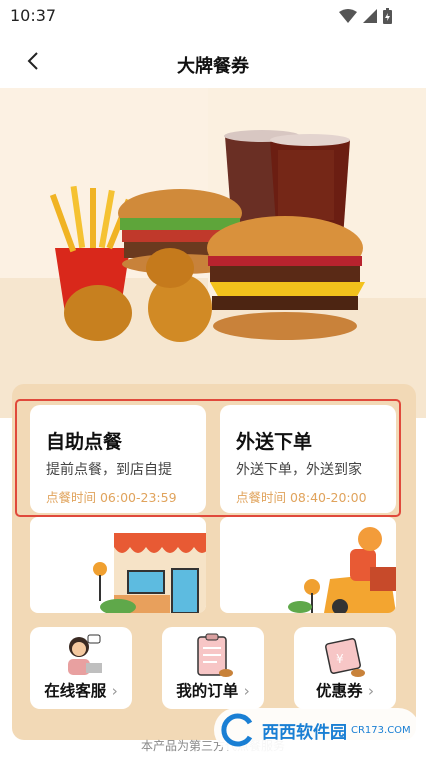 This screenshot has height=757, width=426. What do you see at coordinates (215, 655) in the screenshot?
I see `order-list-icon` at bounding box center [215, 655].